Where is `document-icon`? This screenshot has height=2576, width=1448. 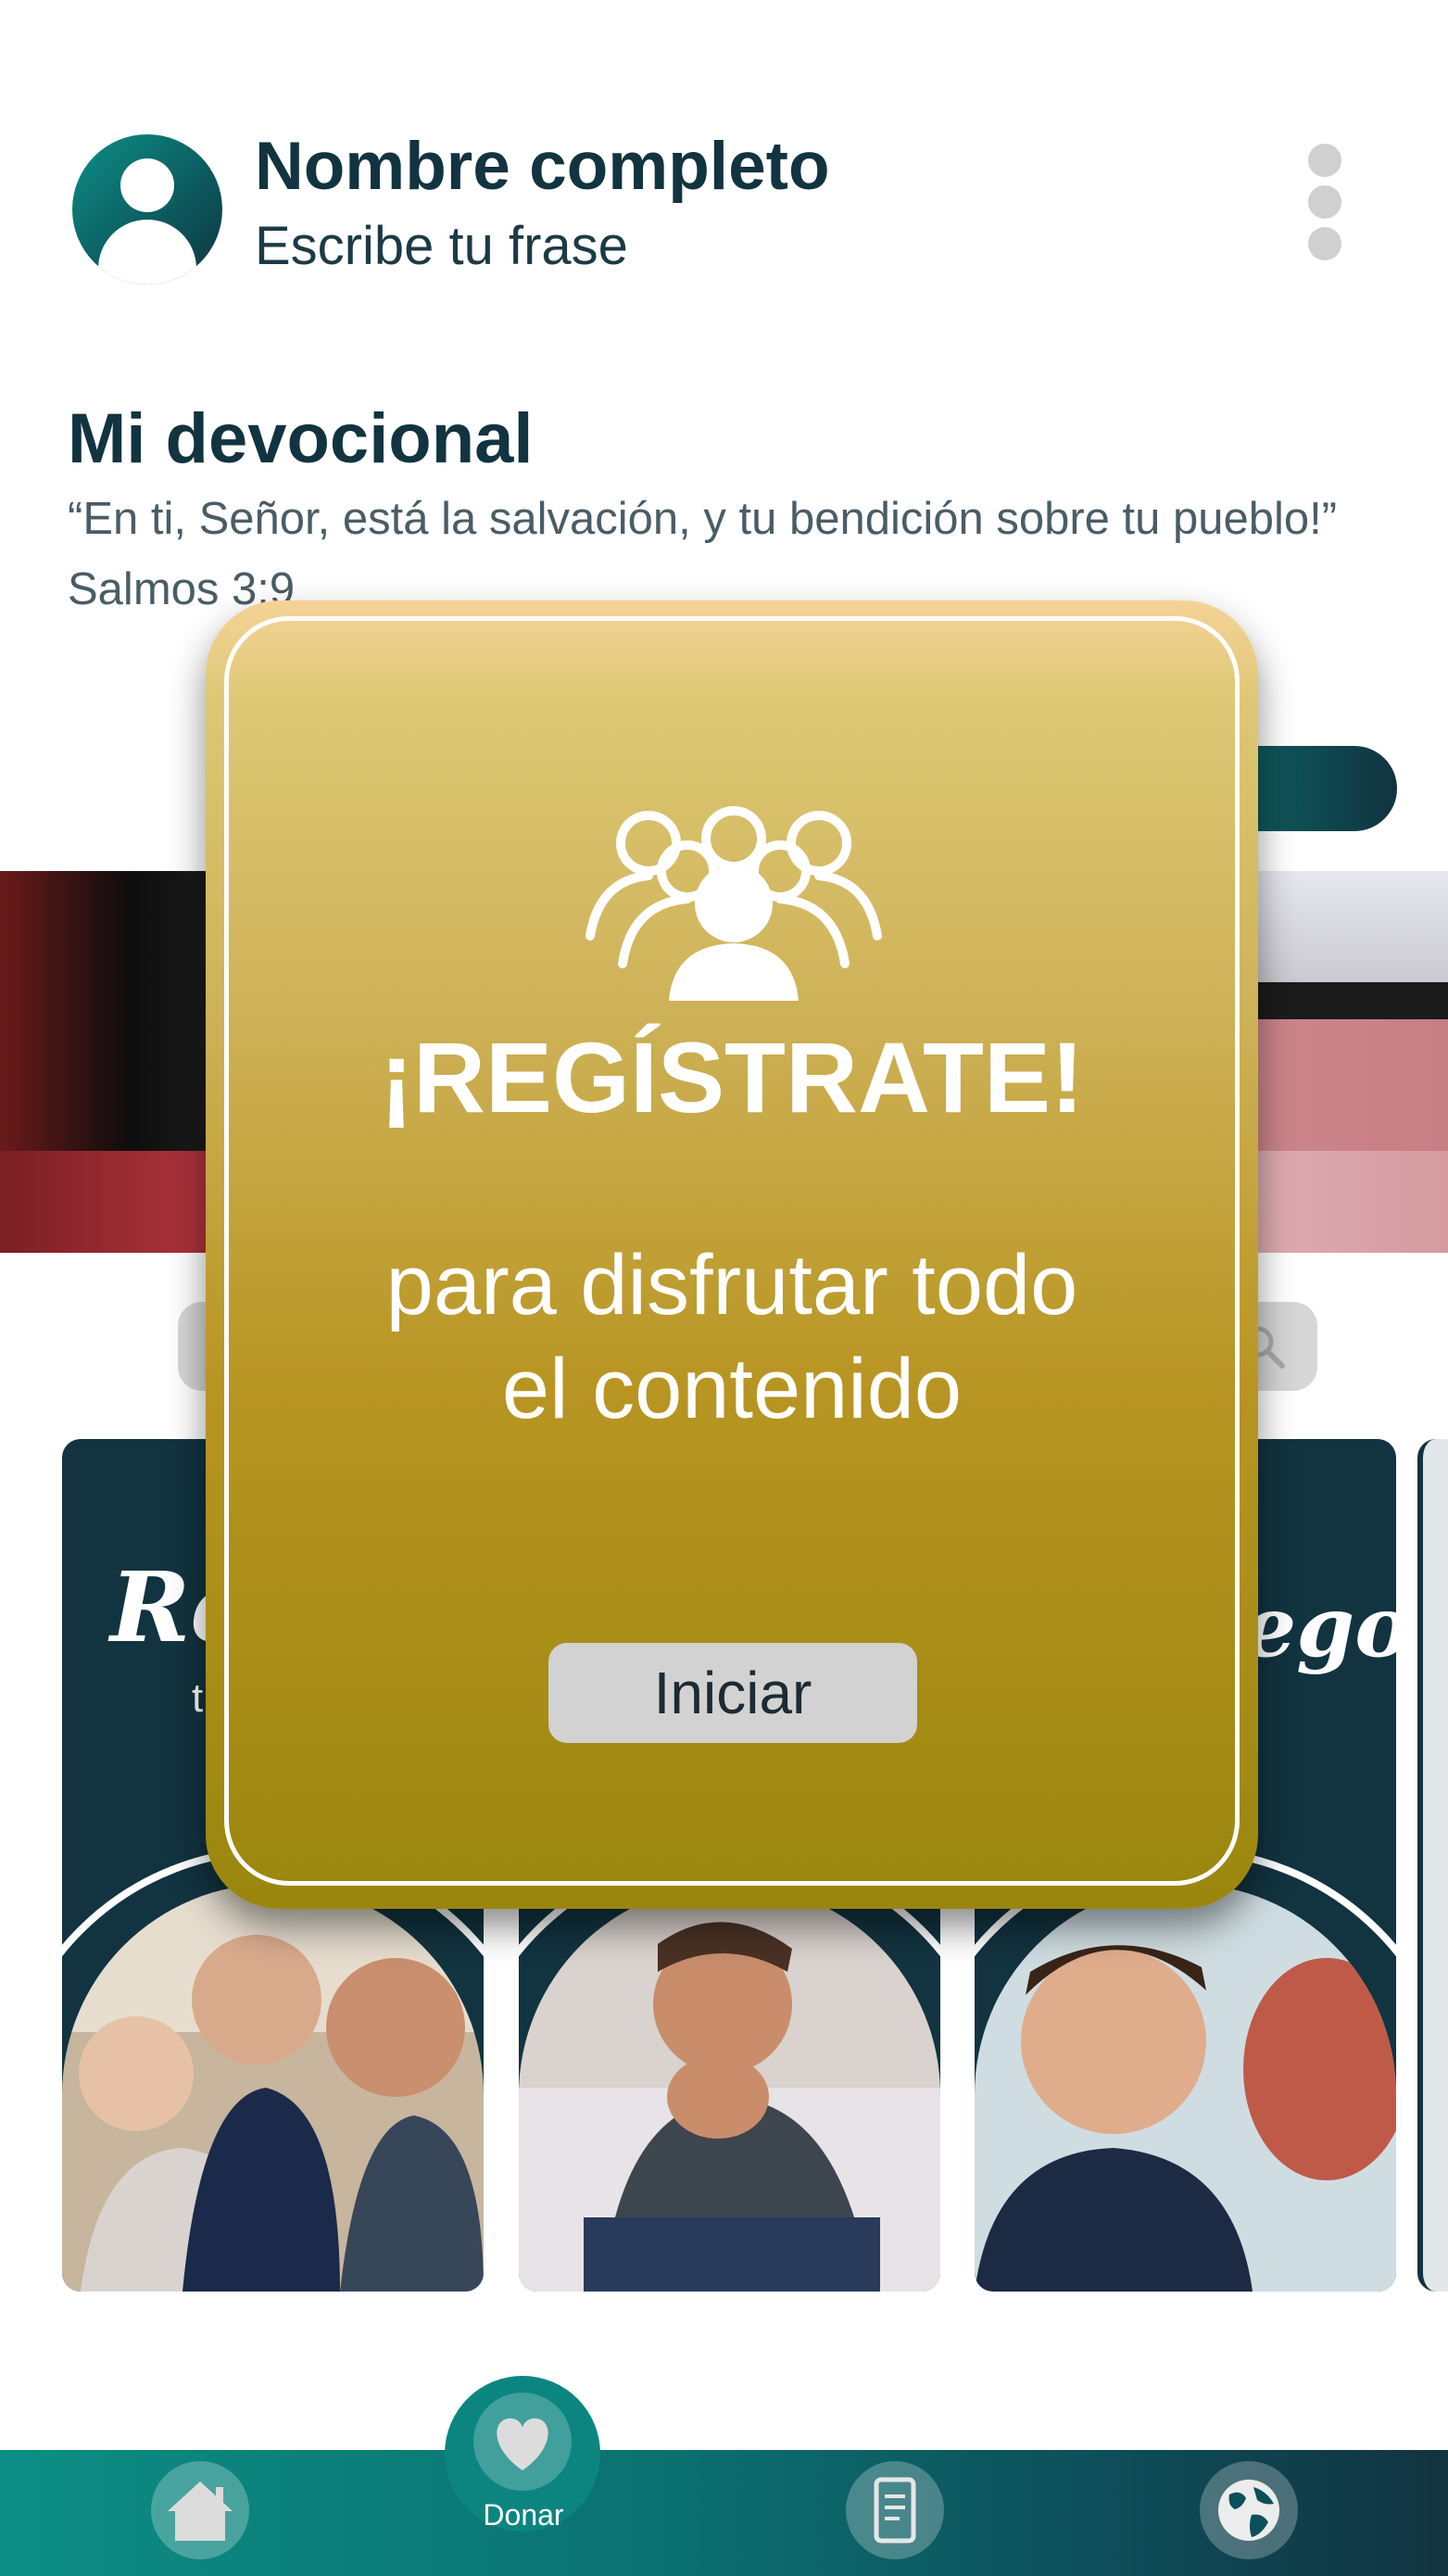 document-icon is located at coordinates (895, 2510).